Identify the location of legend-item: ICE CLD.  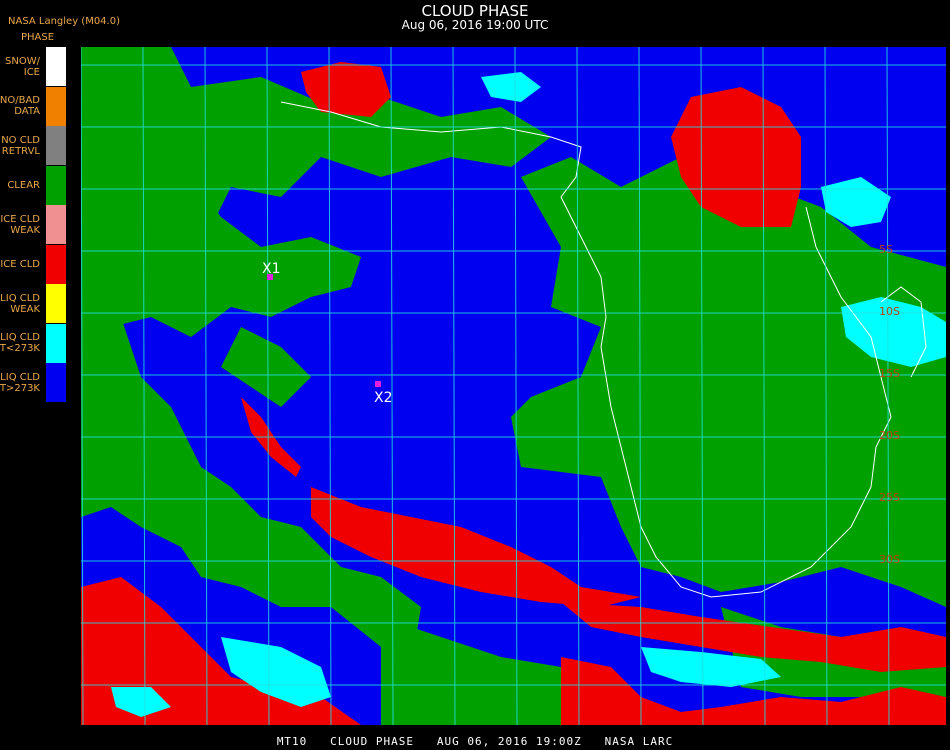
(33, 264).